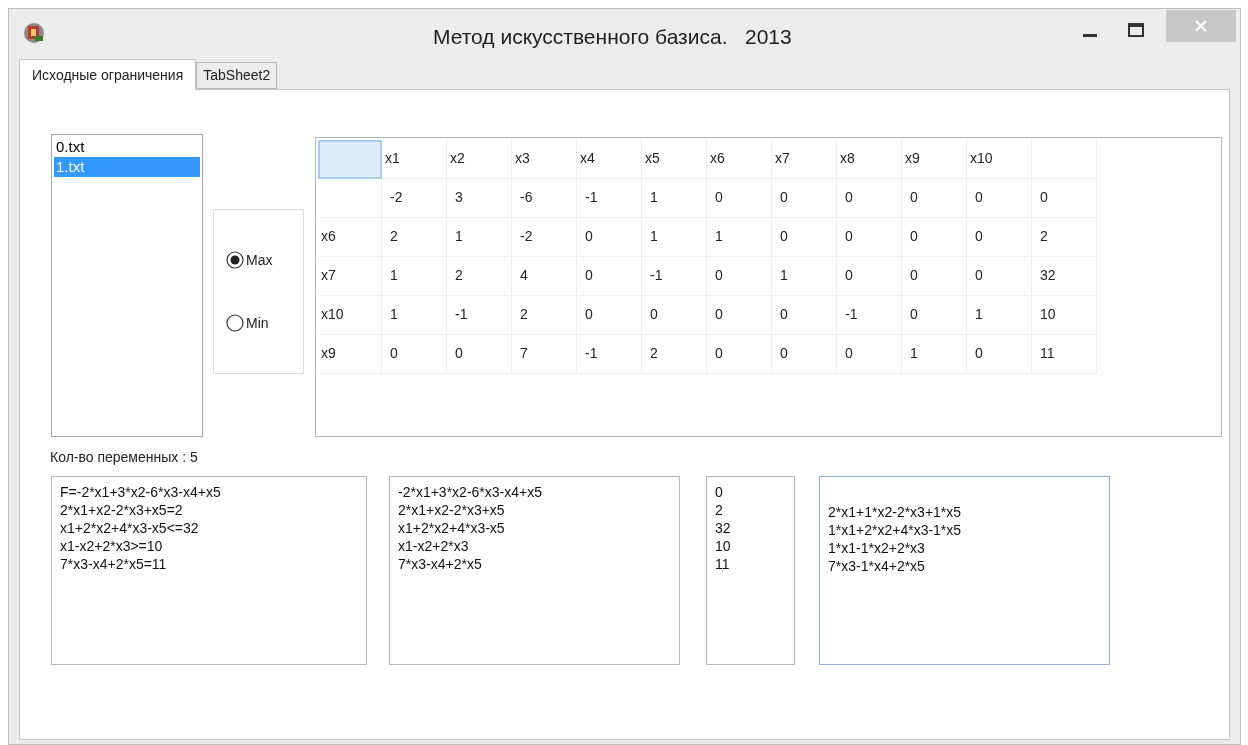  What do you see at coordinates (108, 74) in the screenshot?
I see `tab: Исходные ограничения` at bounding box center [108, 74].